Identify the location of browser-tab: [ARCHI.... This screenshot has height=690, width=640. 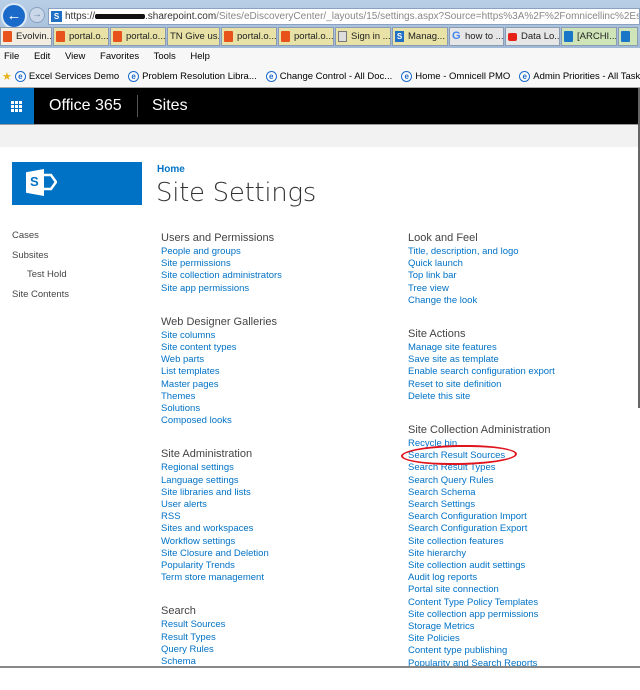
(589, 36).